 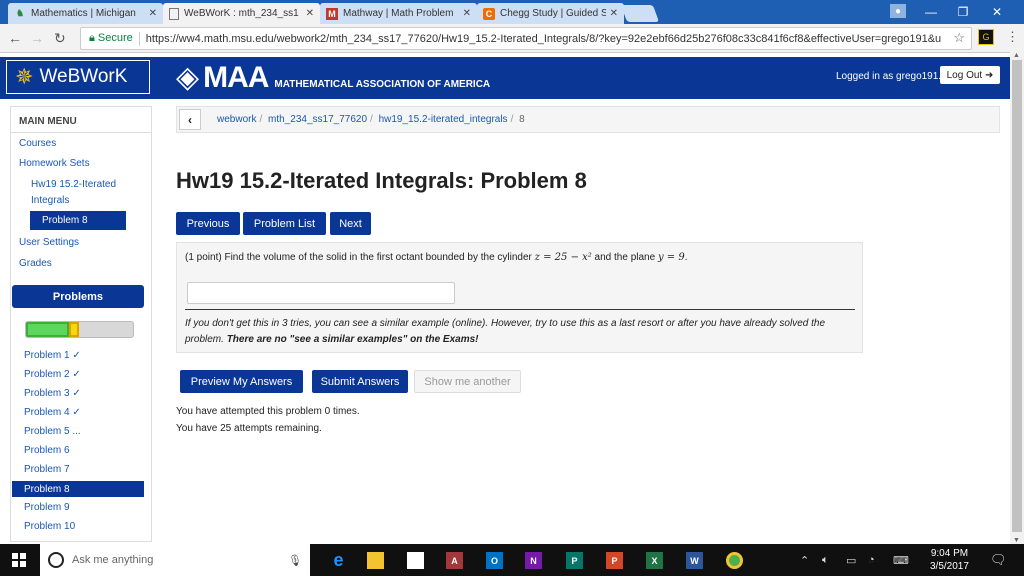 What do you see at coordinates (208, 223) in the screenshot?
I see `previous-button: Previous` at bounding box center [208, 223].